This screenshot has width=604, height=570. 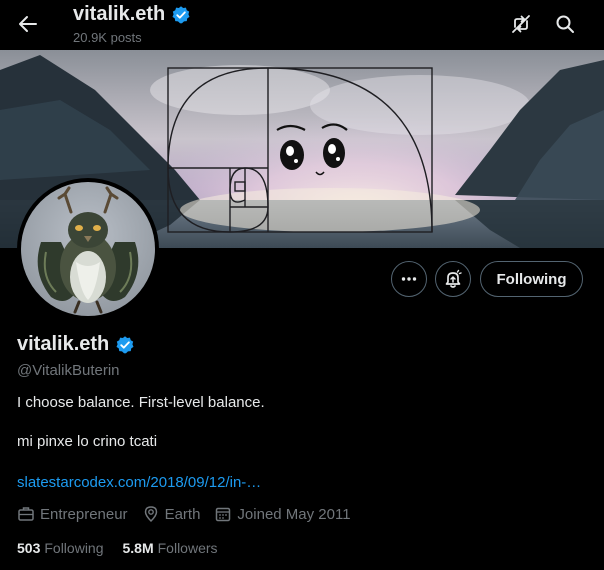 What do you see at coordinates (68, 370) in the screenshot?
I see `profile-handle: @VitalikButerin` at bounding box center [68, 370].